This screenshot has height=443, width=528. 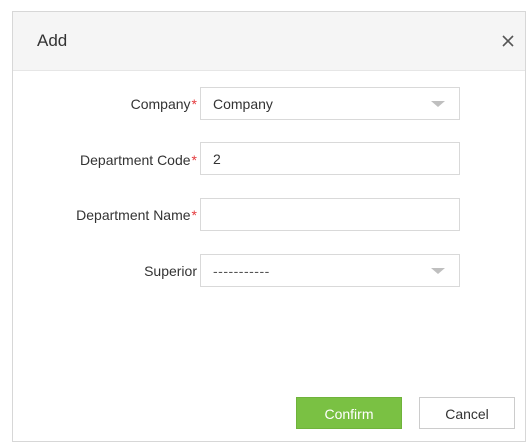 I want to click on confirm-button: Confirm, so click(x=349, y=413).